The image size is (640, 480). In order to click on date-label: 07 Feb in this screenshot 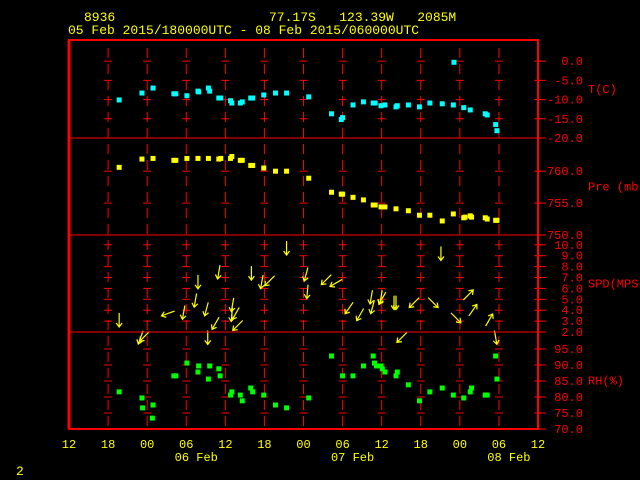, I will do `click(352, 458)`.